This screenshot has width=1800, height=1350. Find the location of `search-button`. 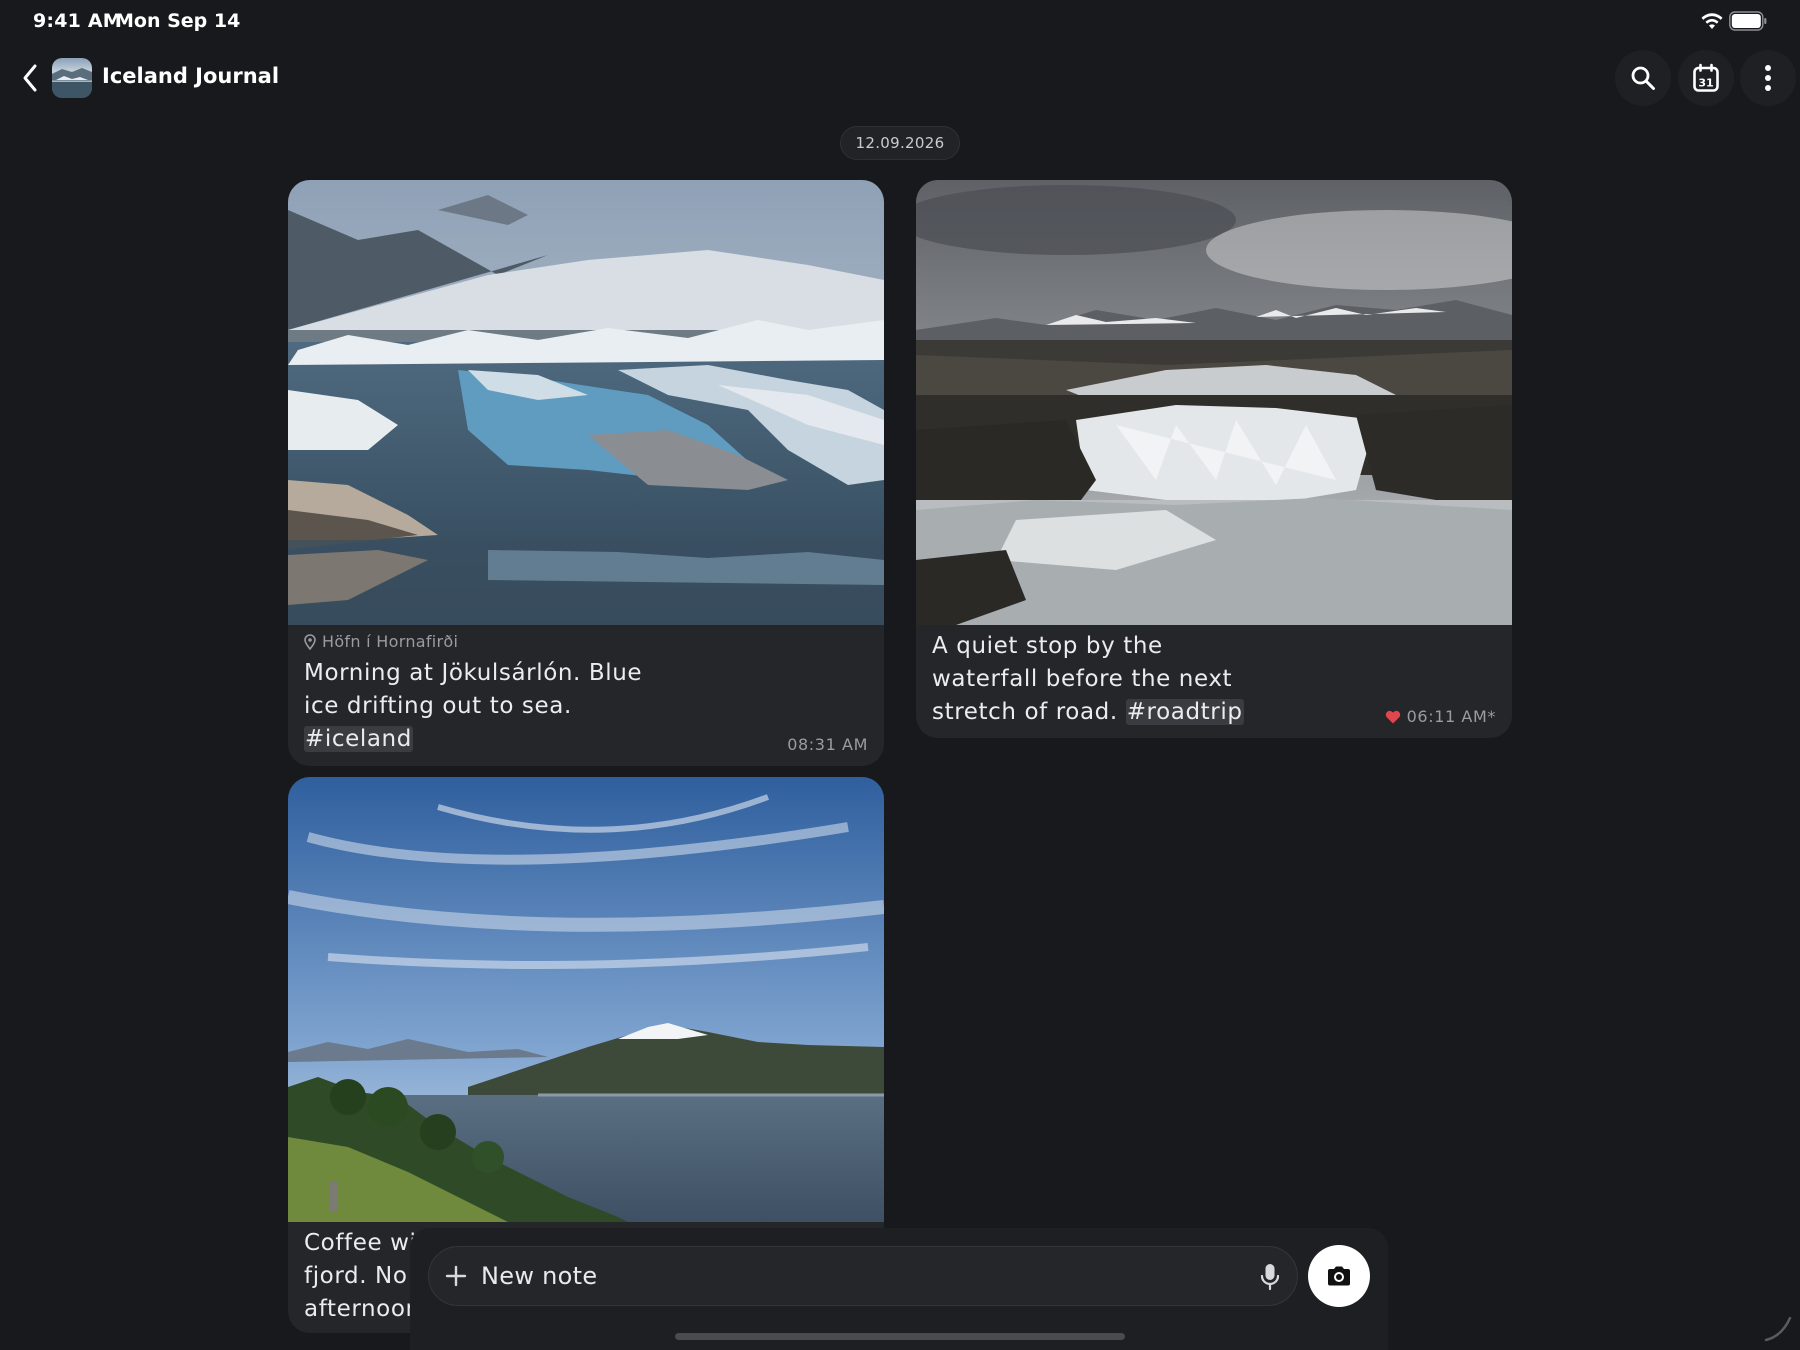

search-button is located at coordinates (1643, 78).